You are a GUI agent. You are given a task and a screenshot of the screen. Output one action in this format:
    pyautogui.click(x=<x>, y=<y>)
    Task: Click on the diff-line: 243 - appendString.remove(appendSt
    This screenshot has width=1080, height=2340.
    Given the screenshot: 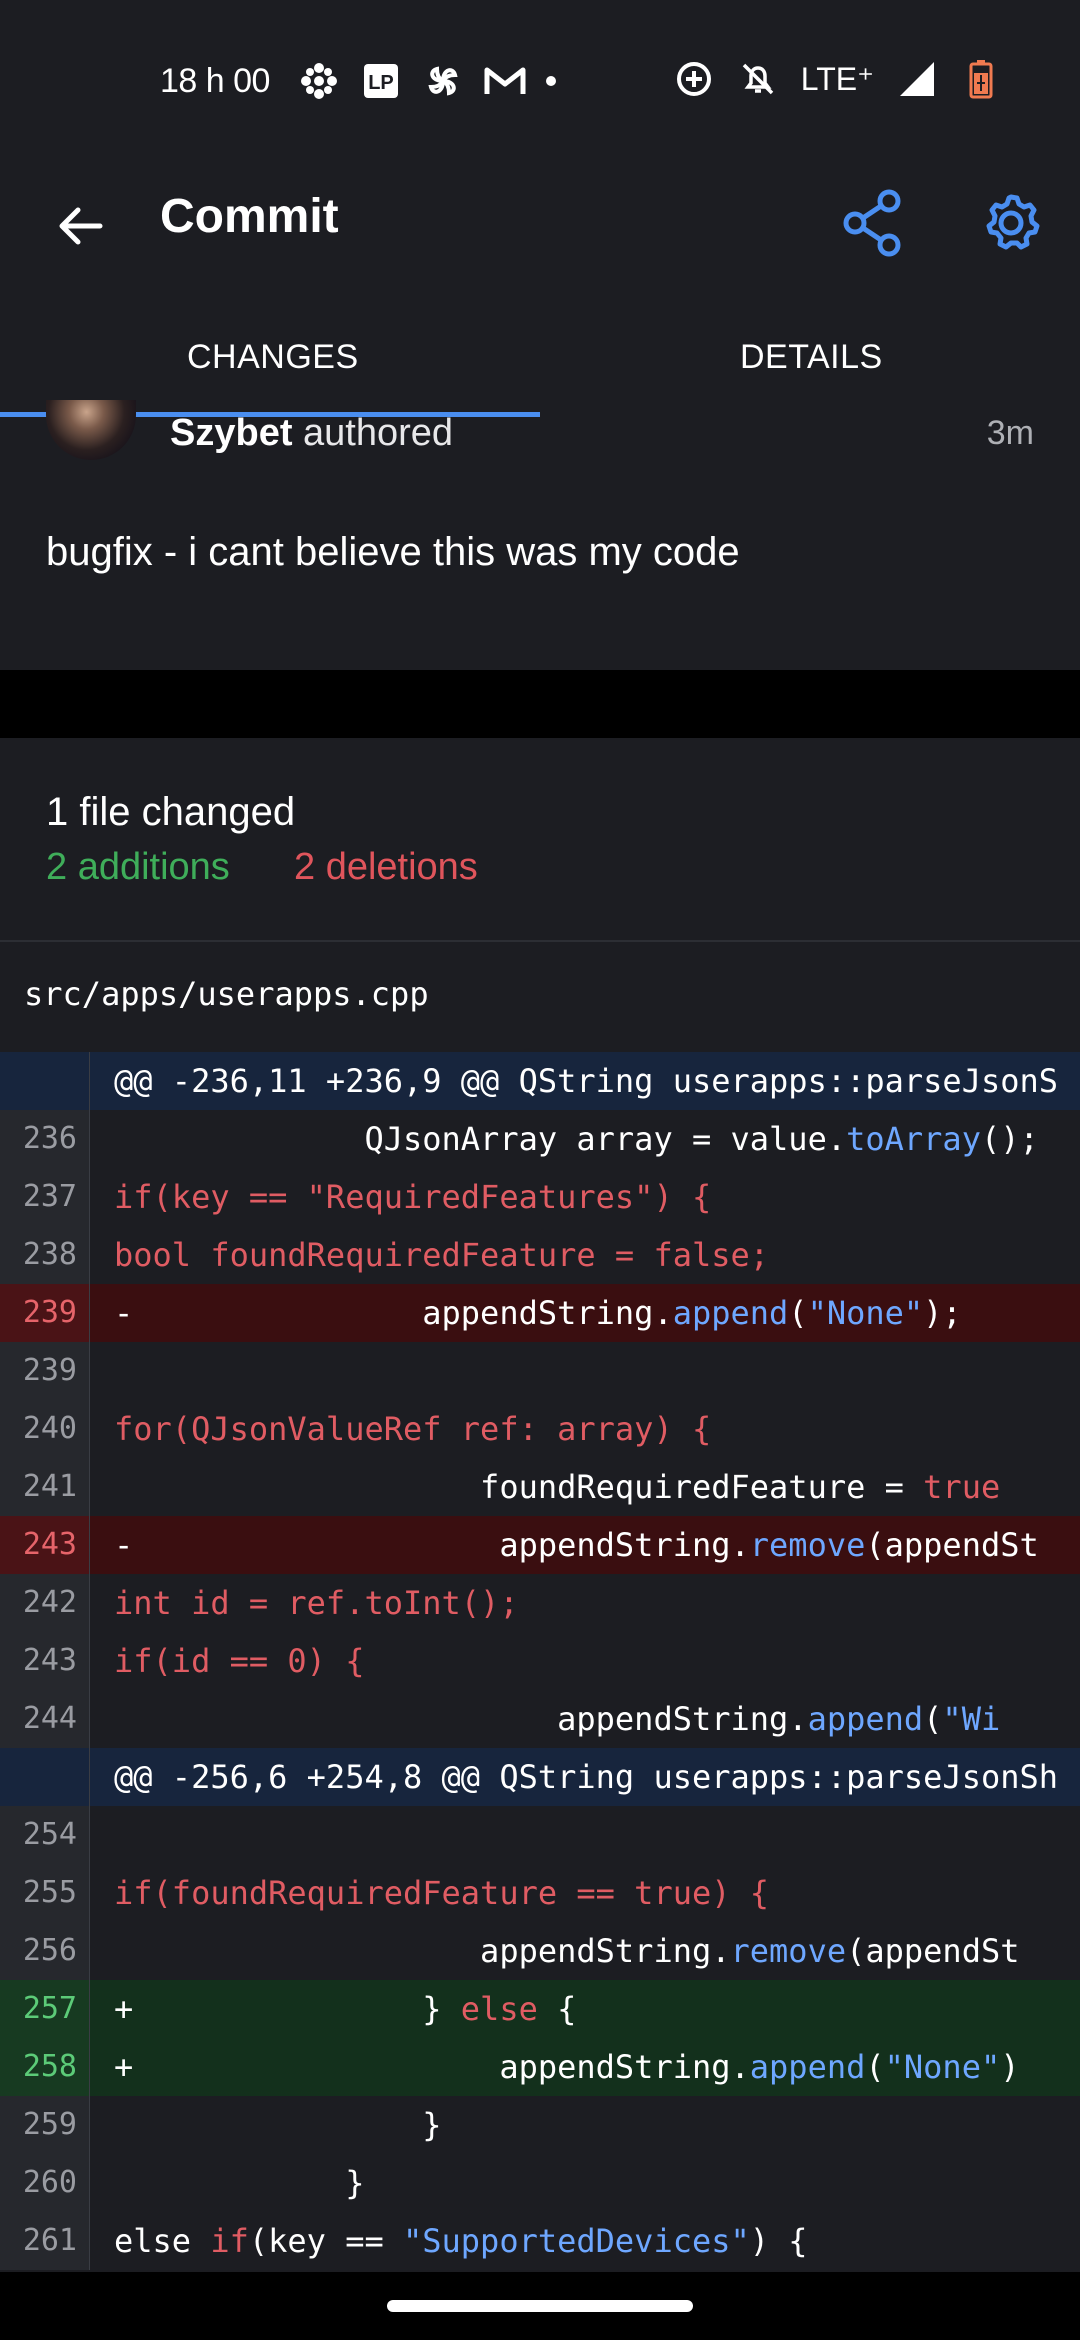 What is the action you would take?
    pyautogui.click(x=540, y=1545)
    